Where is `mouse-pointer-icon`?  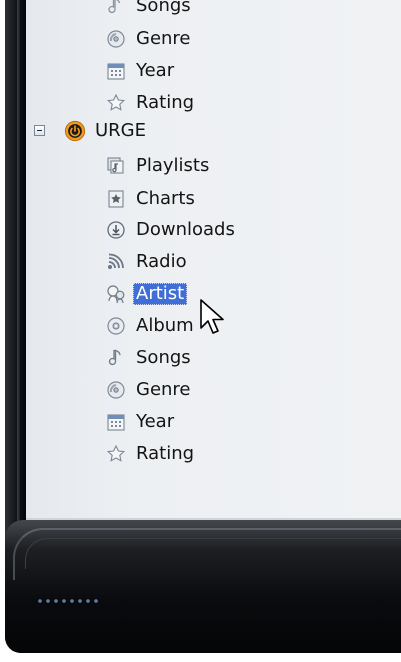
mouse-pointer-icon is located at coordinates (212, 316).